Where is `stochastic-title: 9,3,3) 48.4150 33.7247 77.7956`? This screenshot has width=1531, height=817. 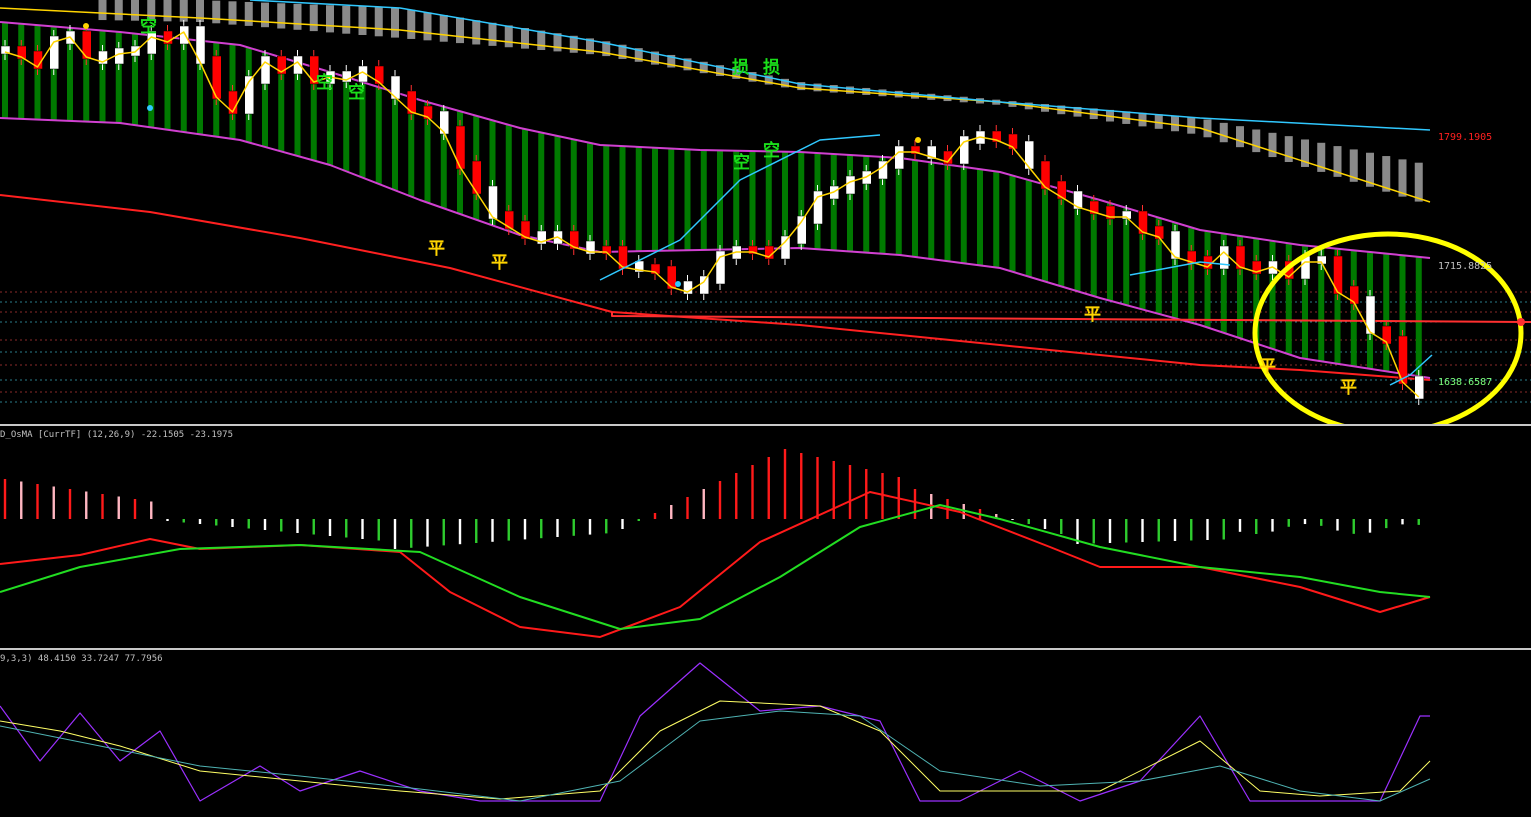 stochastic-title: 9,3,3) 48.4150 33.7247 77.7956 is located at coordinates (81, 659).